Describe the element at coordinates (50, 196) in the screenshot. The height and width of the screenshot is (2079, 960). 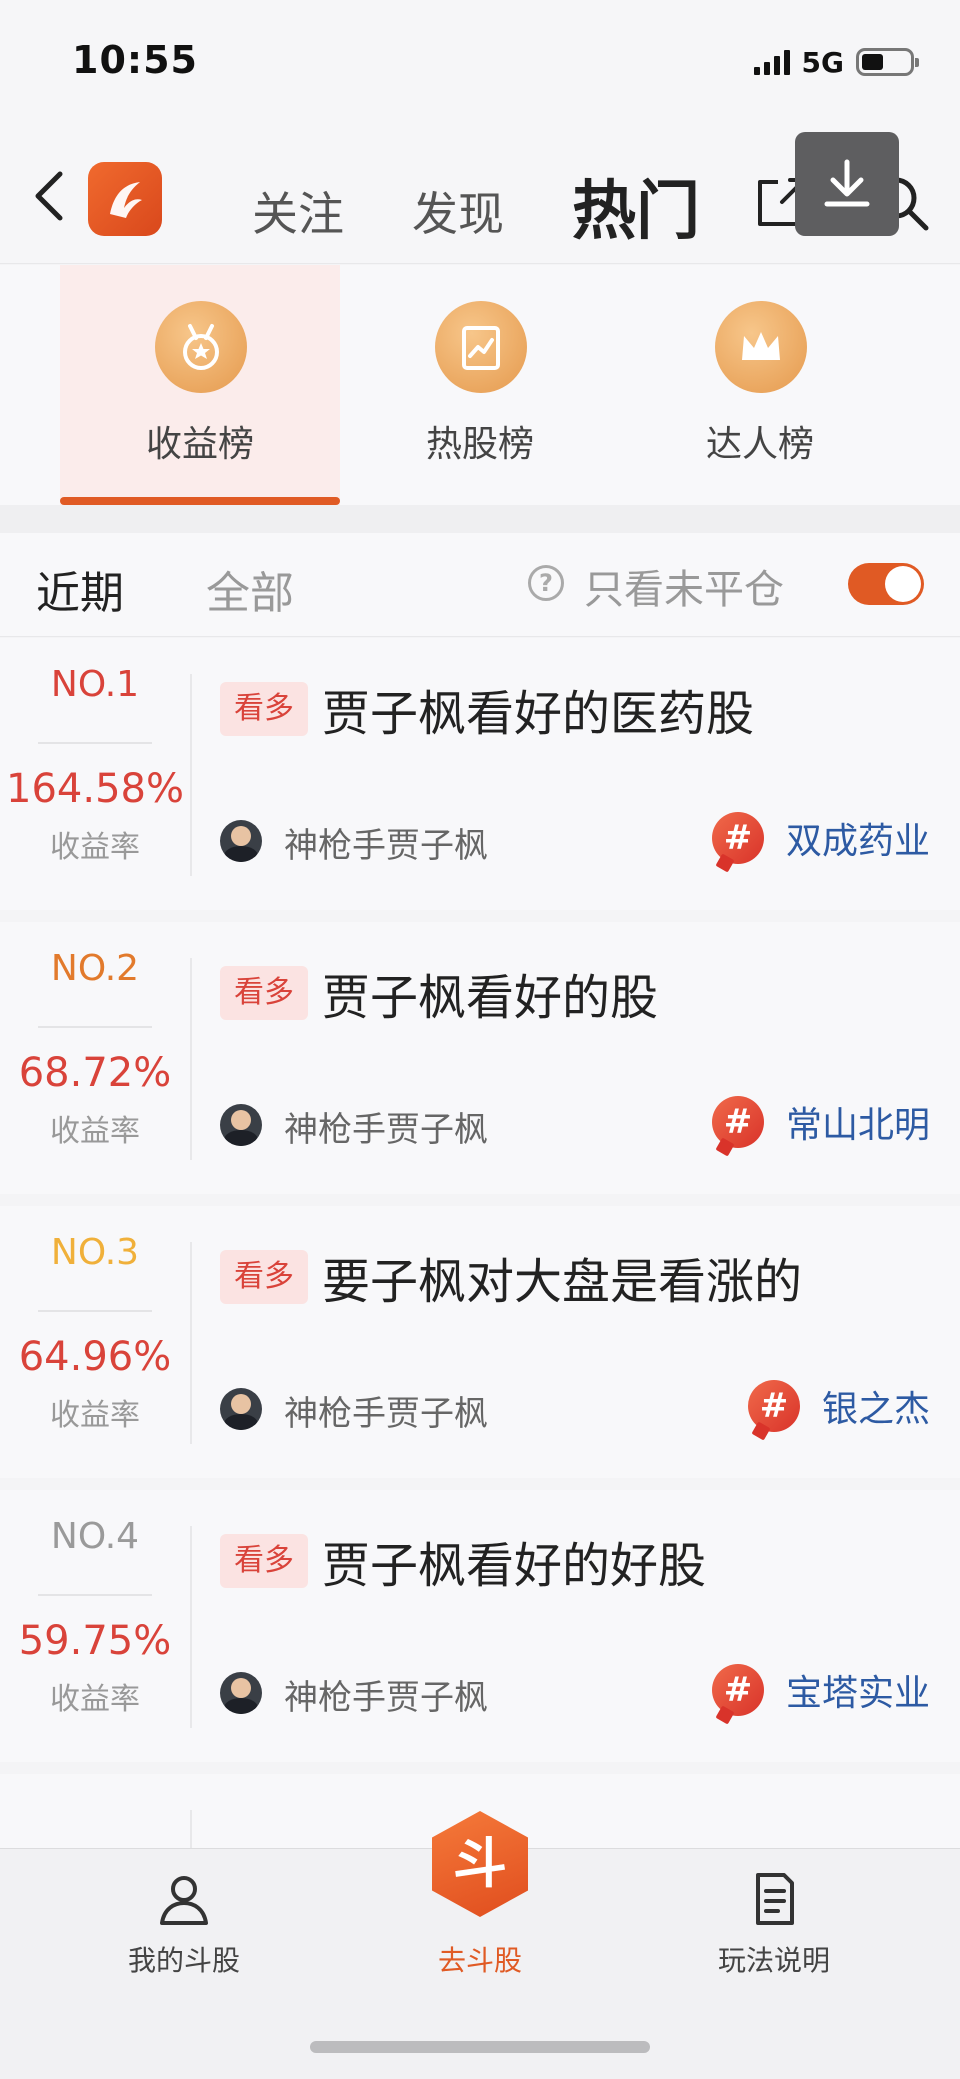
I see `back-icon` at that location.